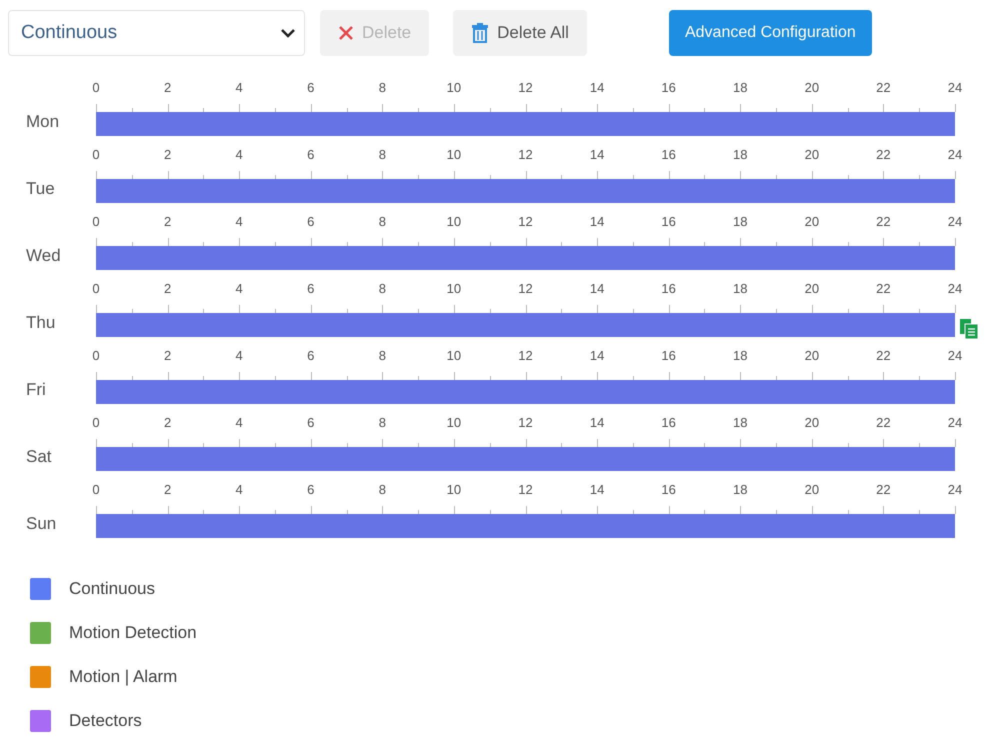 The image size is (995, 737). I want to click on copy-icon, so click(969, 329).